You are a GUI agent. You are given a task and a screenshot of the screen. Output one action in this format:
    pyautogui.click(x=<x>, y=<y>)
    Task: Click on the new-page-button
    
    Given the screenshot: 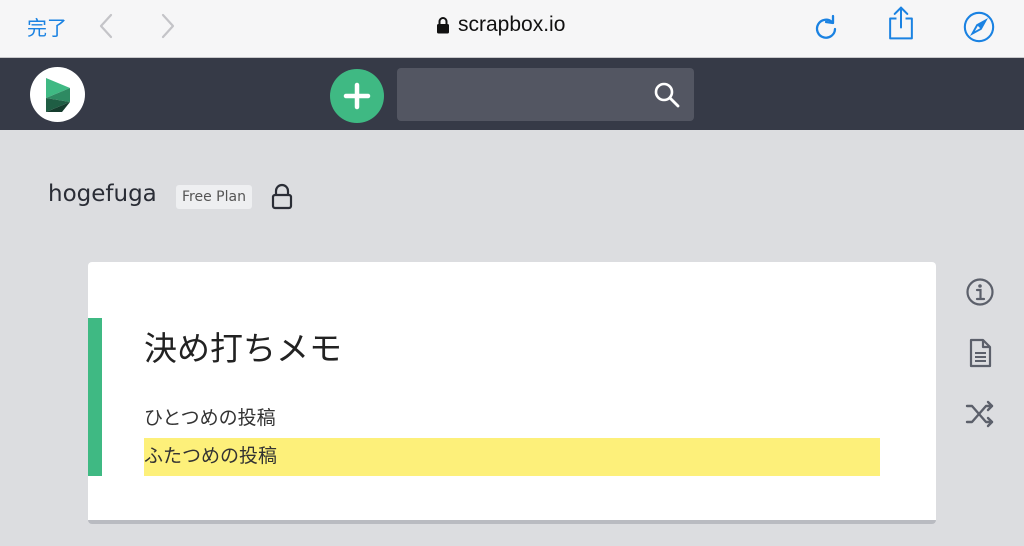 What is the action you would take?
    pyautogui.click(x=357, y=96)
    